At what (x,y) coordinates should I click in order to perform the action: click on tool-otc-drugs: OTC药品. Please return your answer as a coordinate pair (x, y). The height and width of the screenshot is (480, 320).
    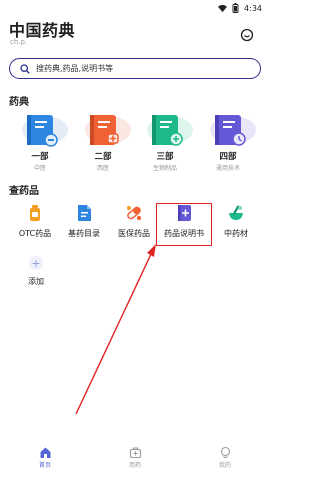
    Looking at the image, I should click on (35, 223).